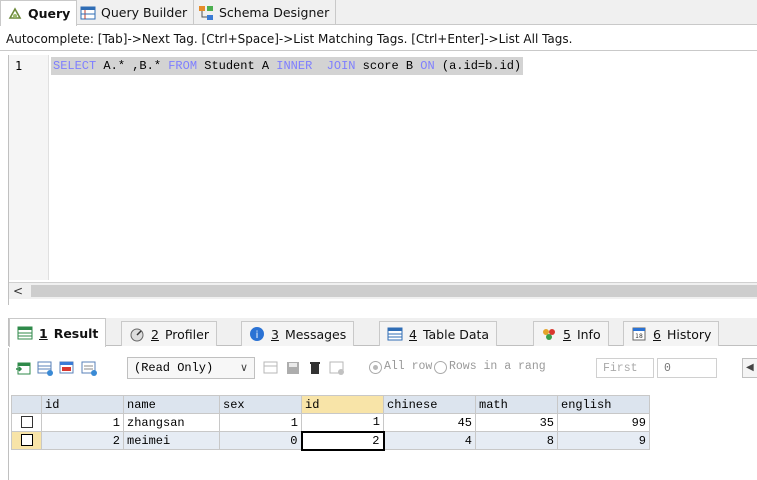 This screenshot has height=480, width=757. I want to click on table-cell: 2, so click(82, 440).